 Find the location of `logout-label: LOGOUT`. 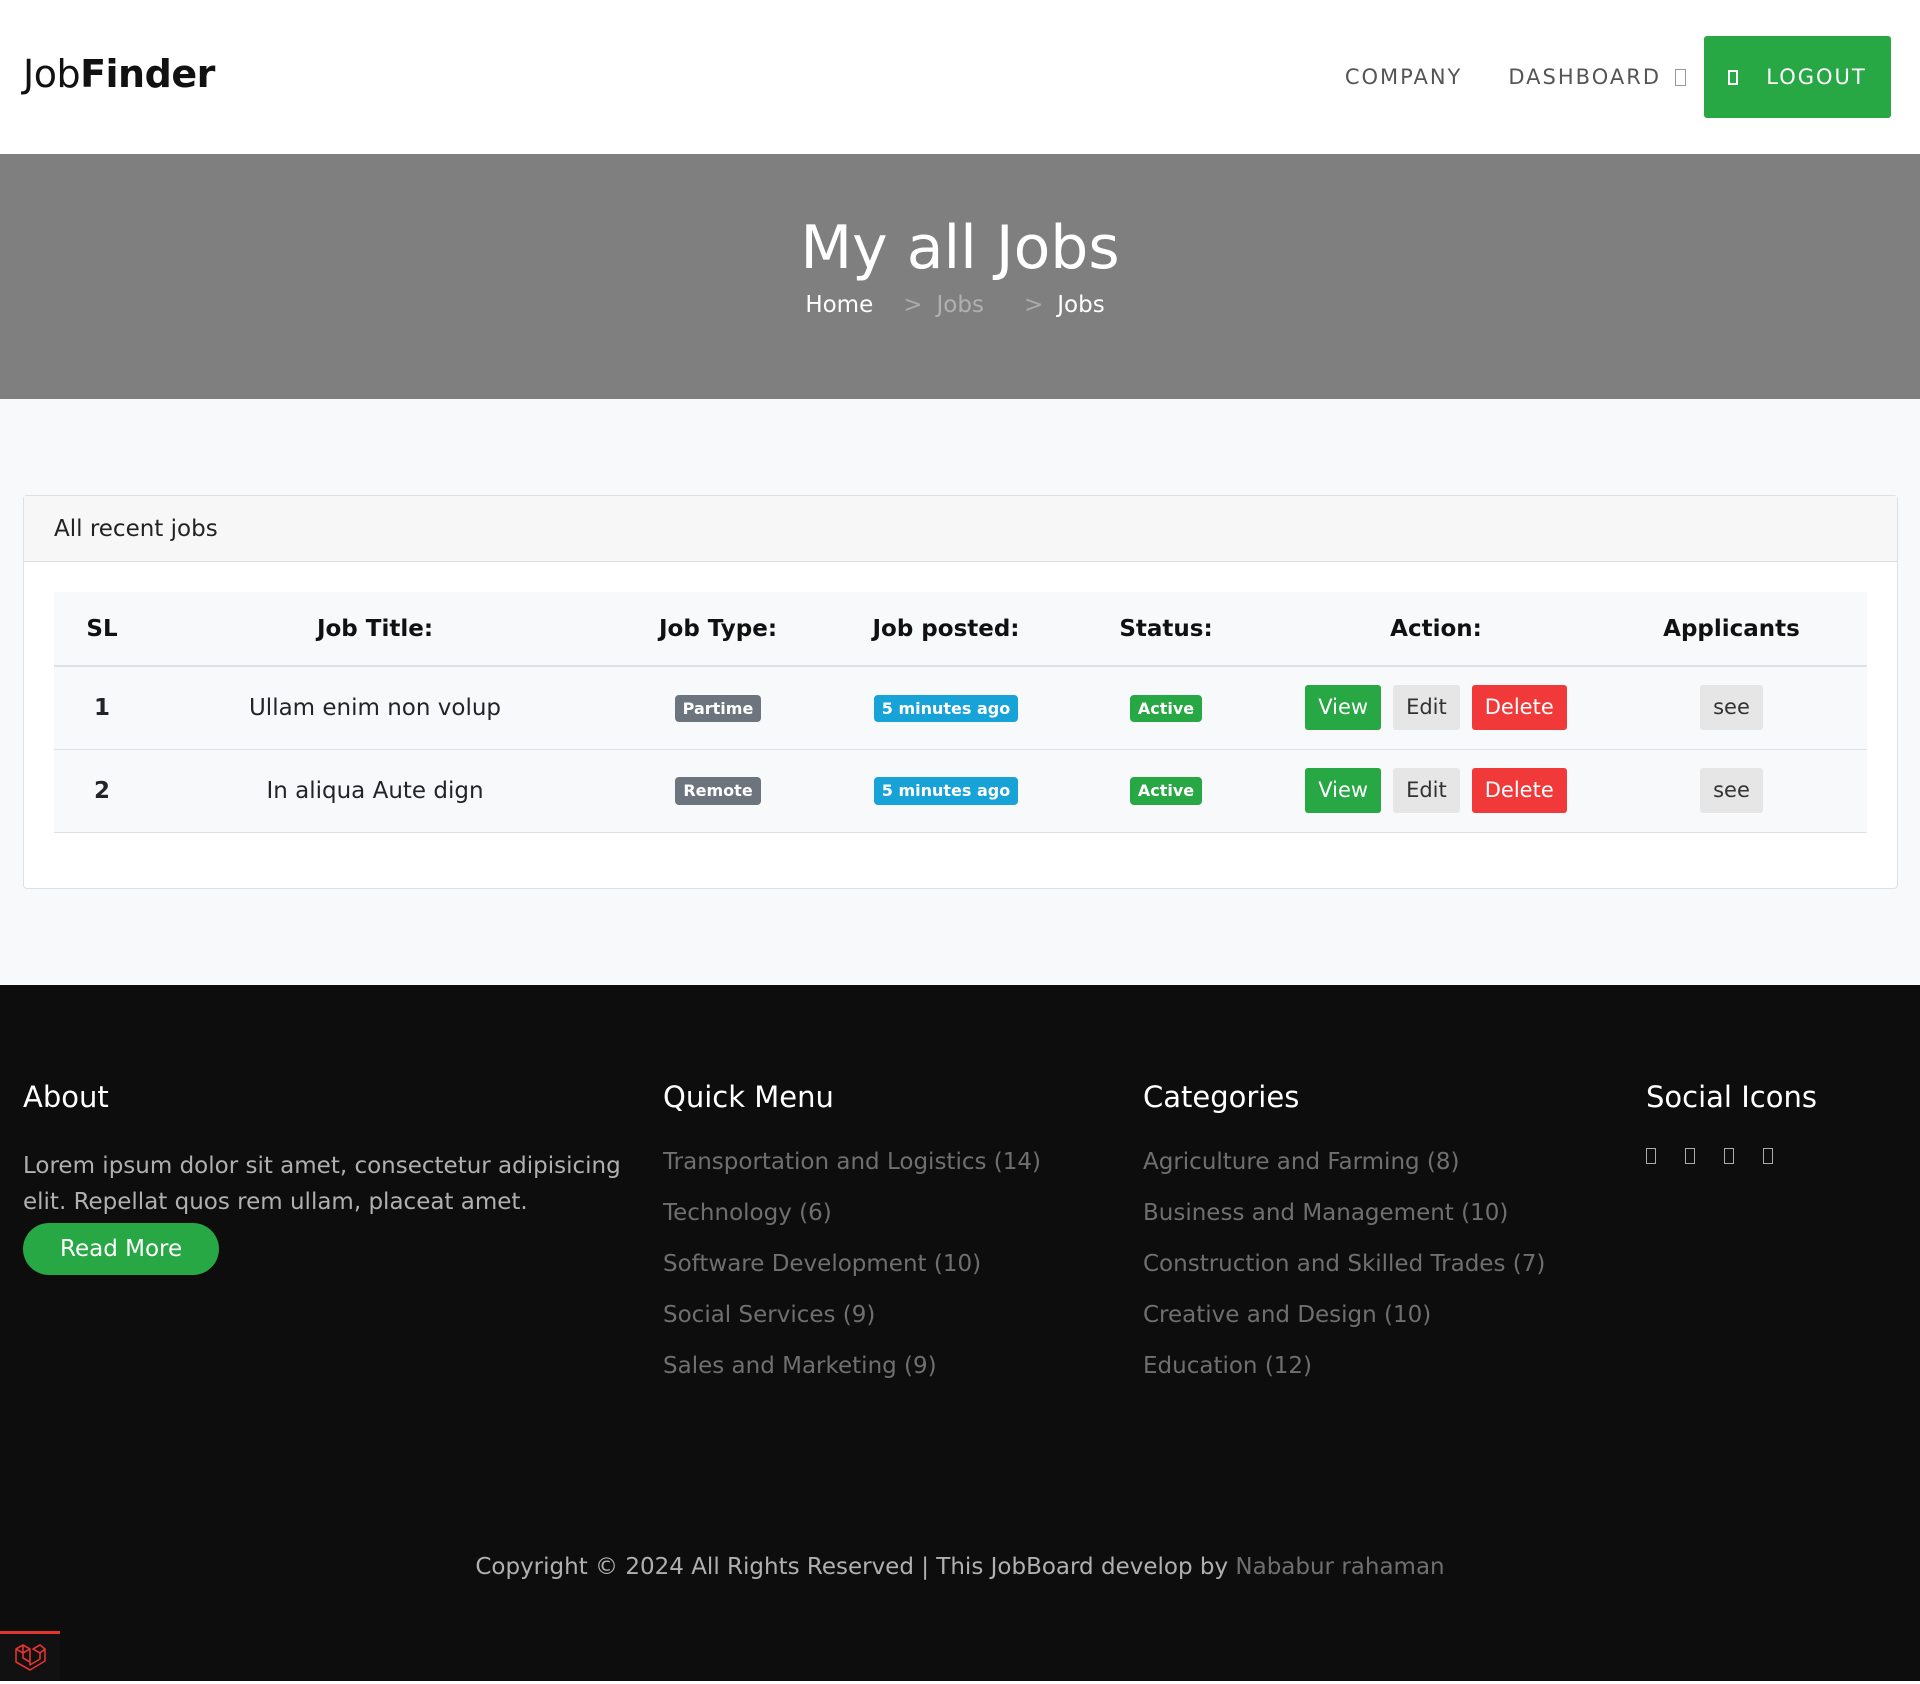

logout-label: LOGOUT is located at coordinates (1816, 77).